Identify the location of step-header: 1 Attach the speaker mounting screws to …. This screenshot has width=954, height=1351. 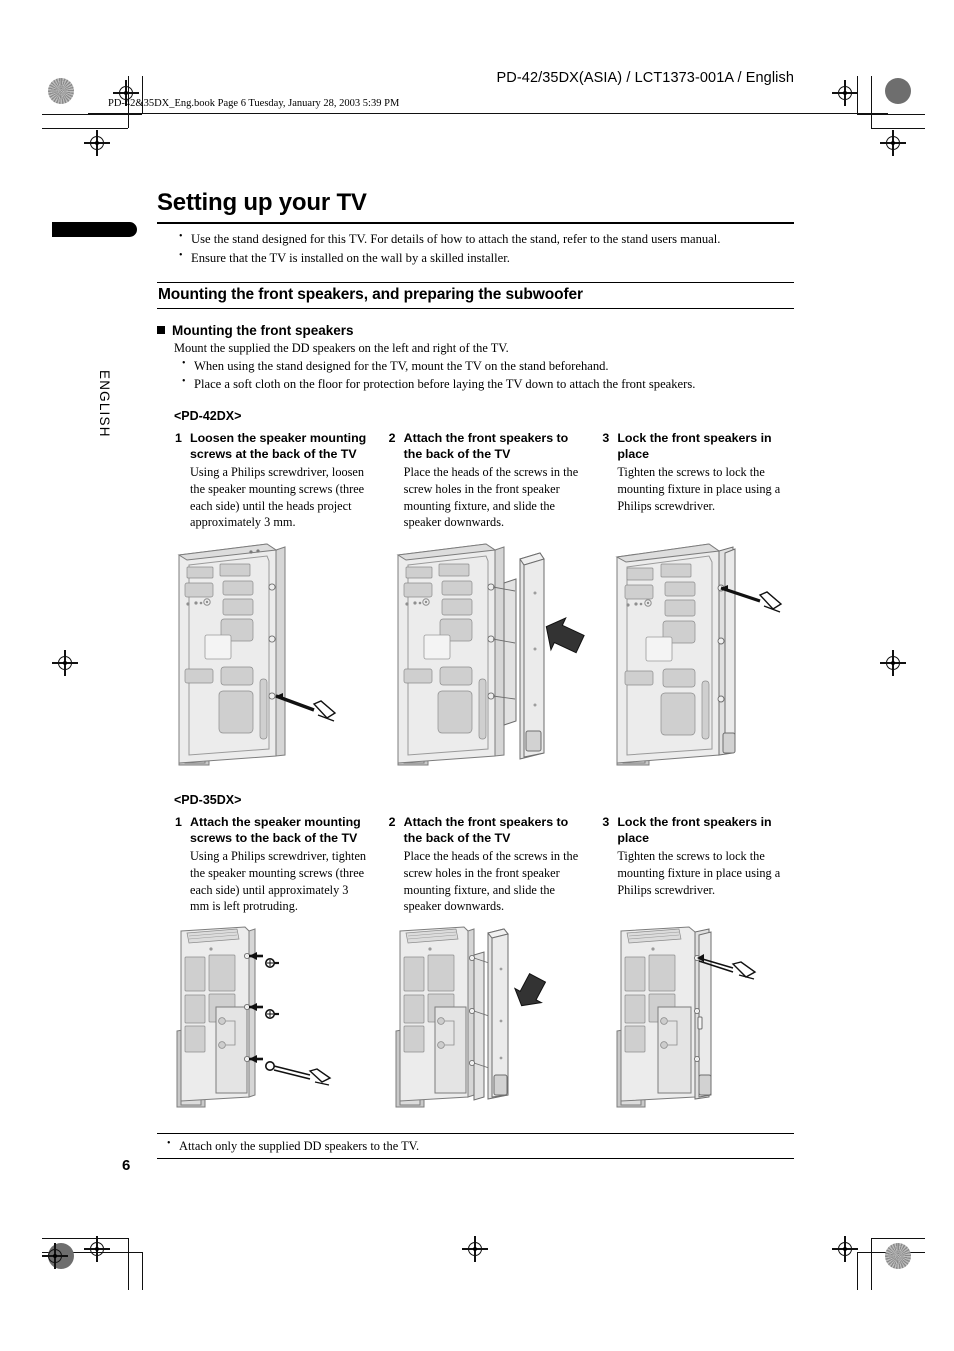
(271, 830).